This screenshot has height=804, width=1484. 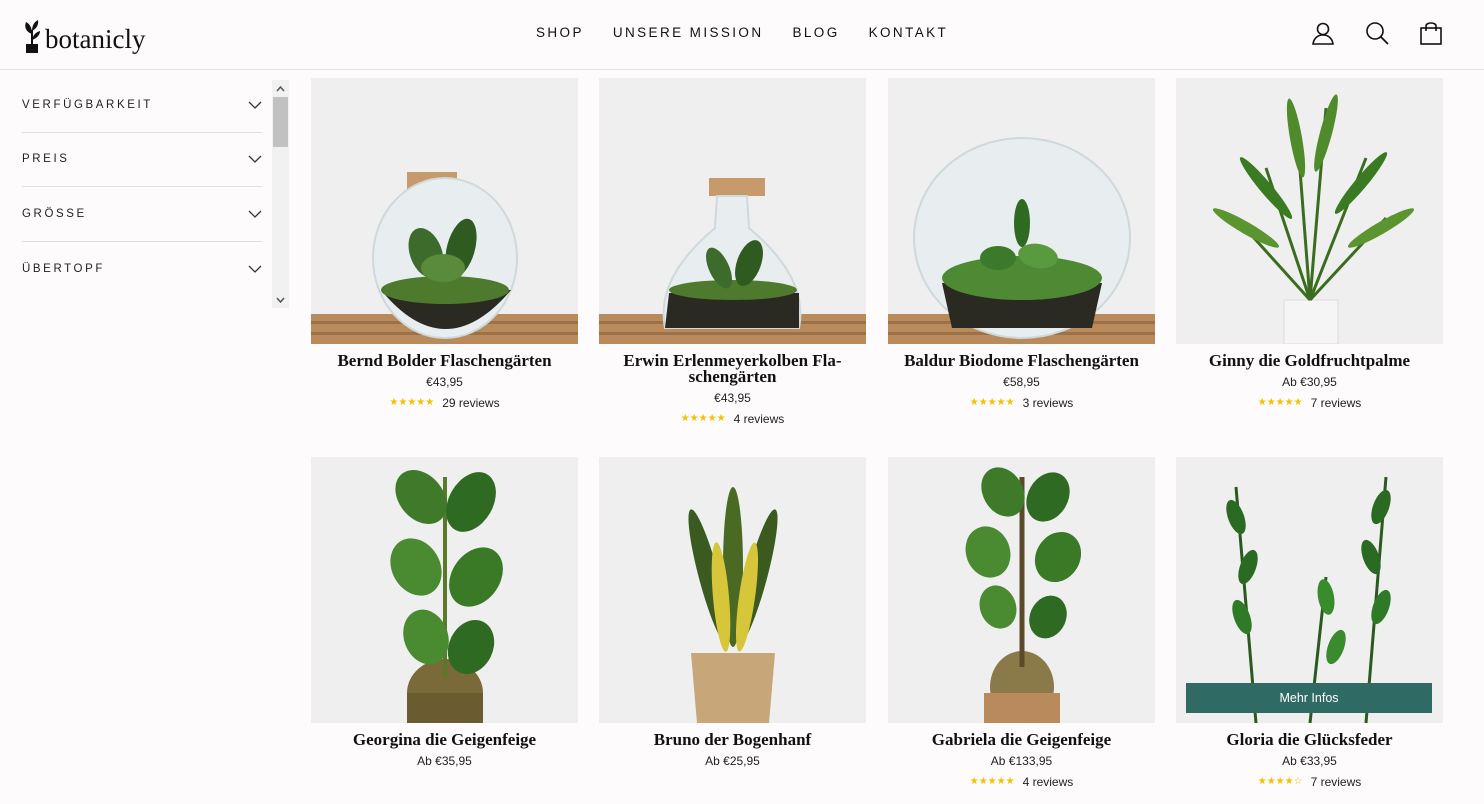 What do you see at coordinates (87, 104) in the screenshot?
I see `filter-label: VERFÜGBARKEIT` at bounding box center [87, 104].